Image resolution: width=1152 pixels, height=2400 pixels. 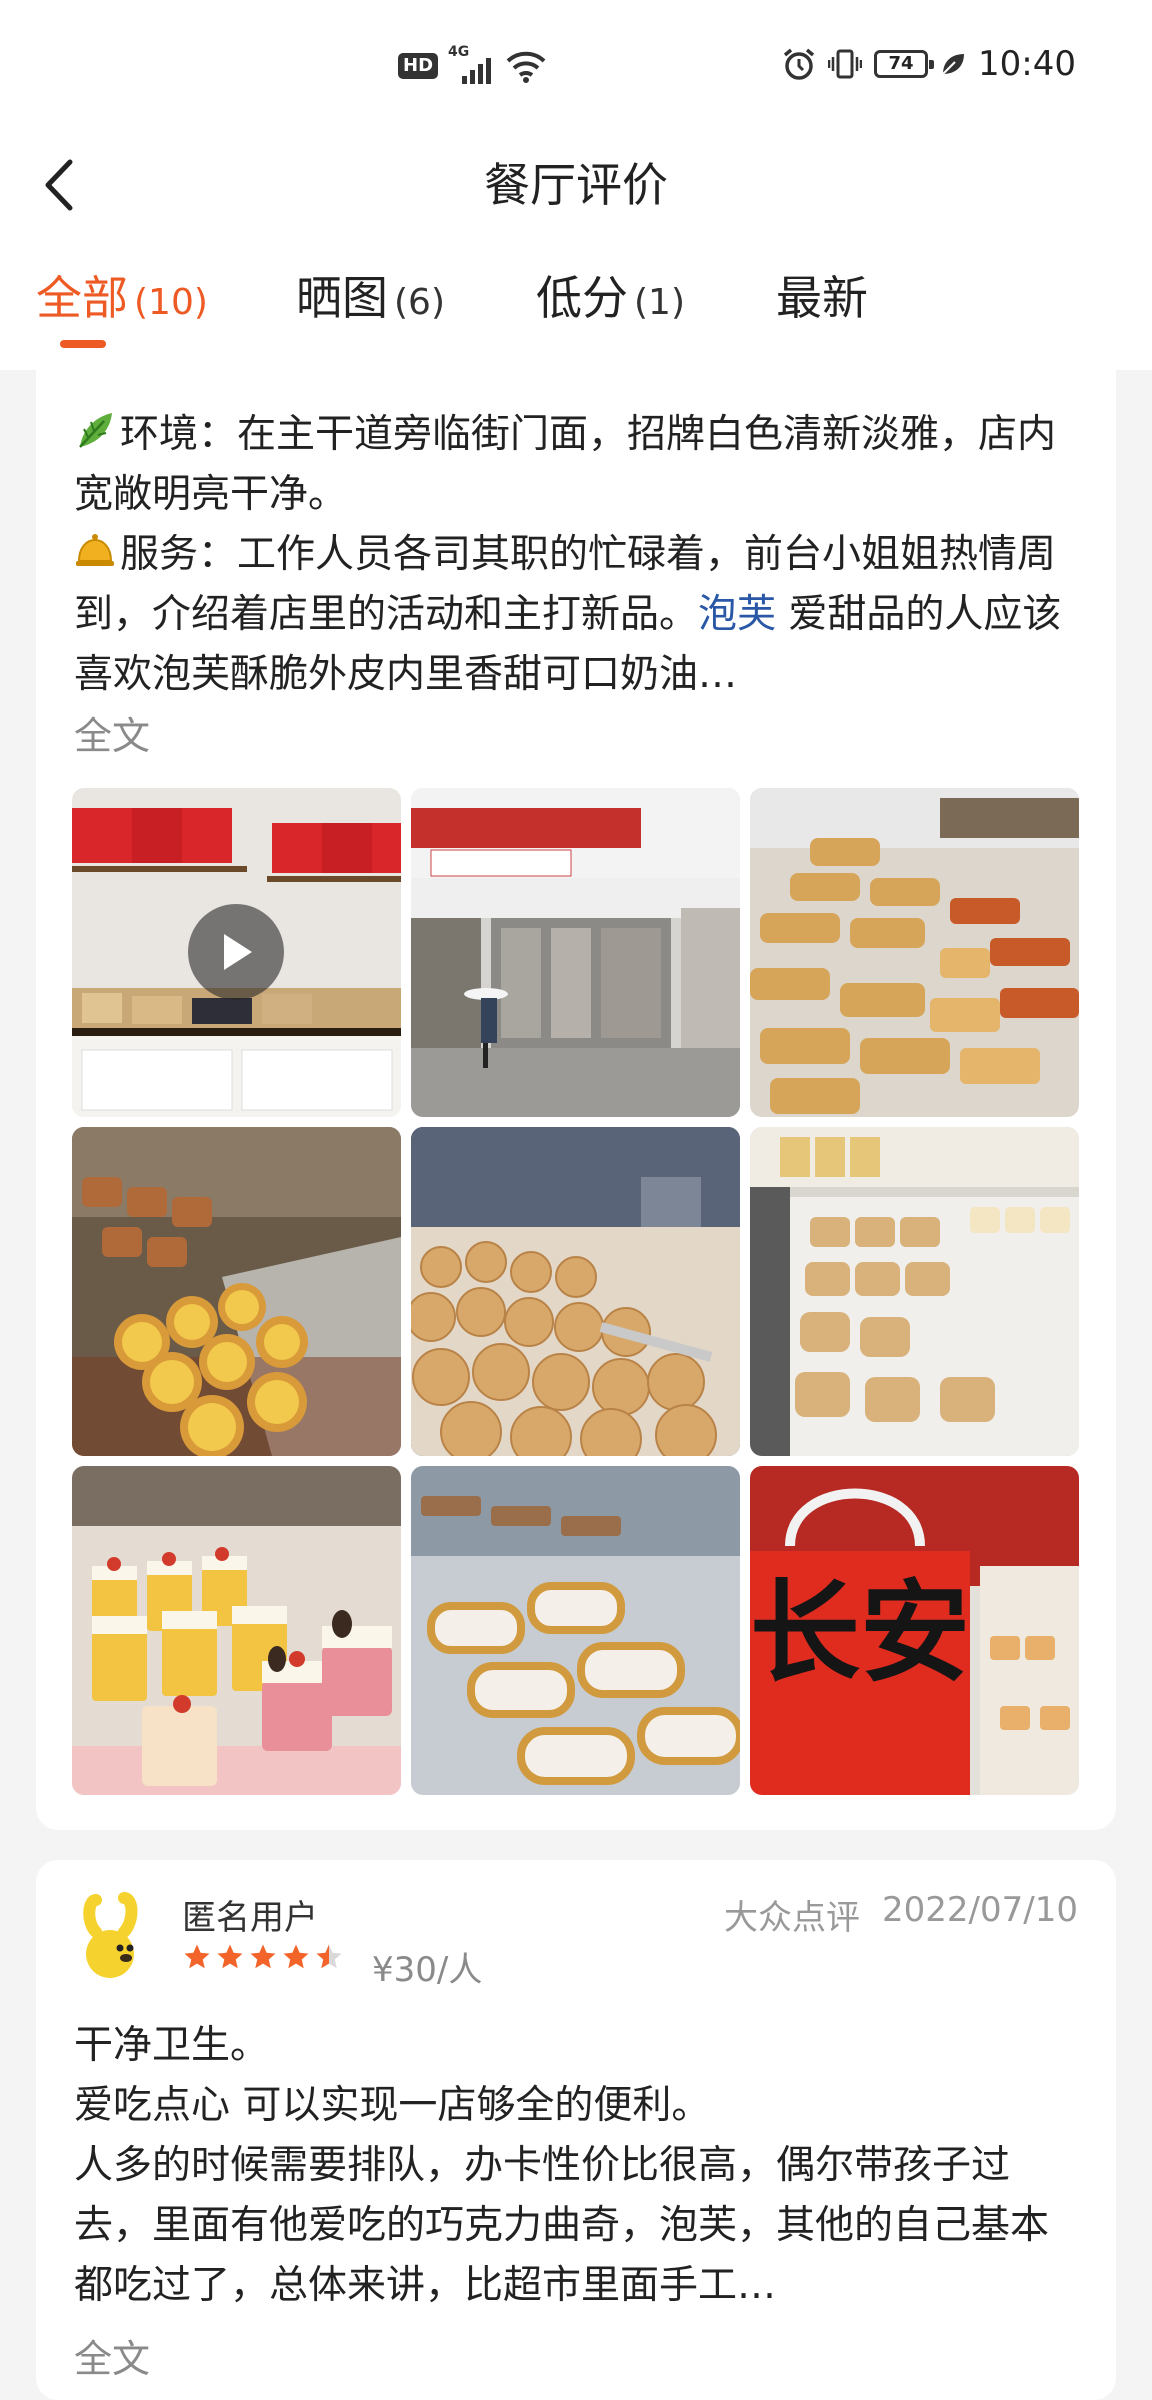 I want to click on red-bag-photo: 长安, so click(x=914, y=1630).